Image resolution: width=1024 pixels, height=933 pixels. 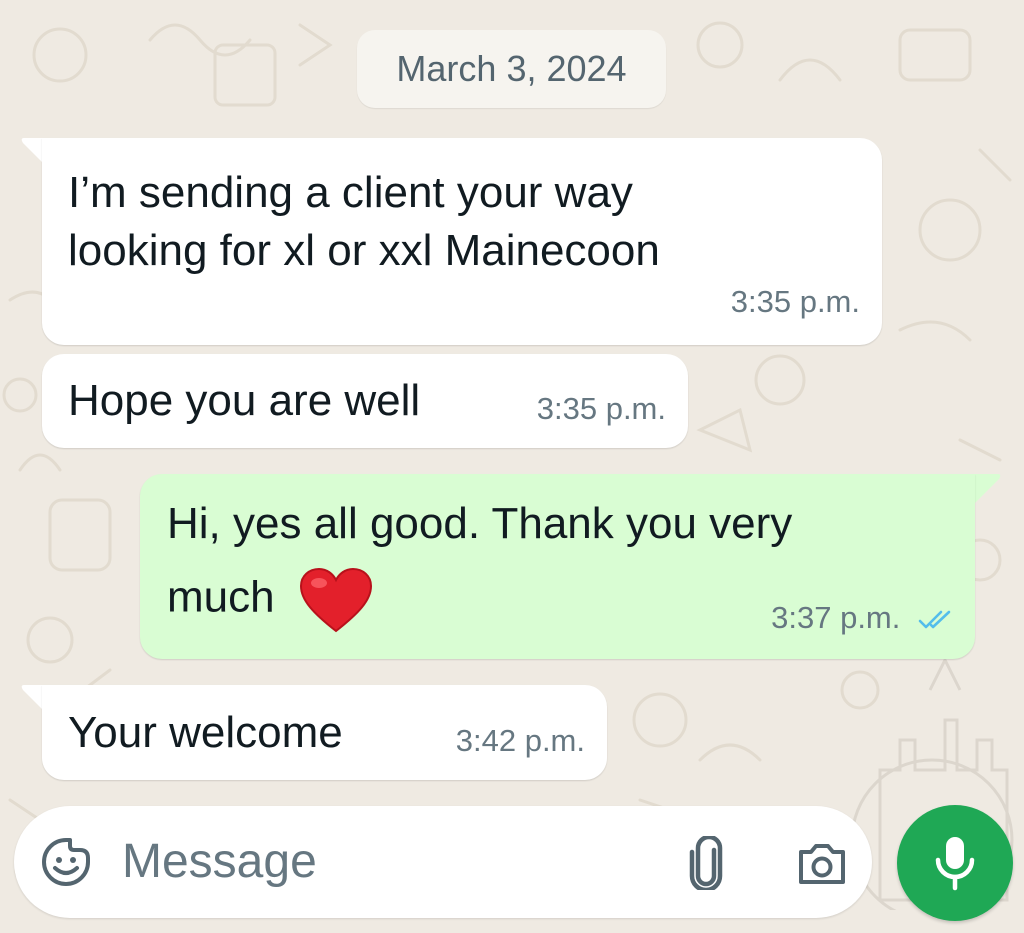 I want to click on message-input: Message, so click(x=382, y=862).